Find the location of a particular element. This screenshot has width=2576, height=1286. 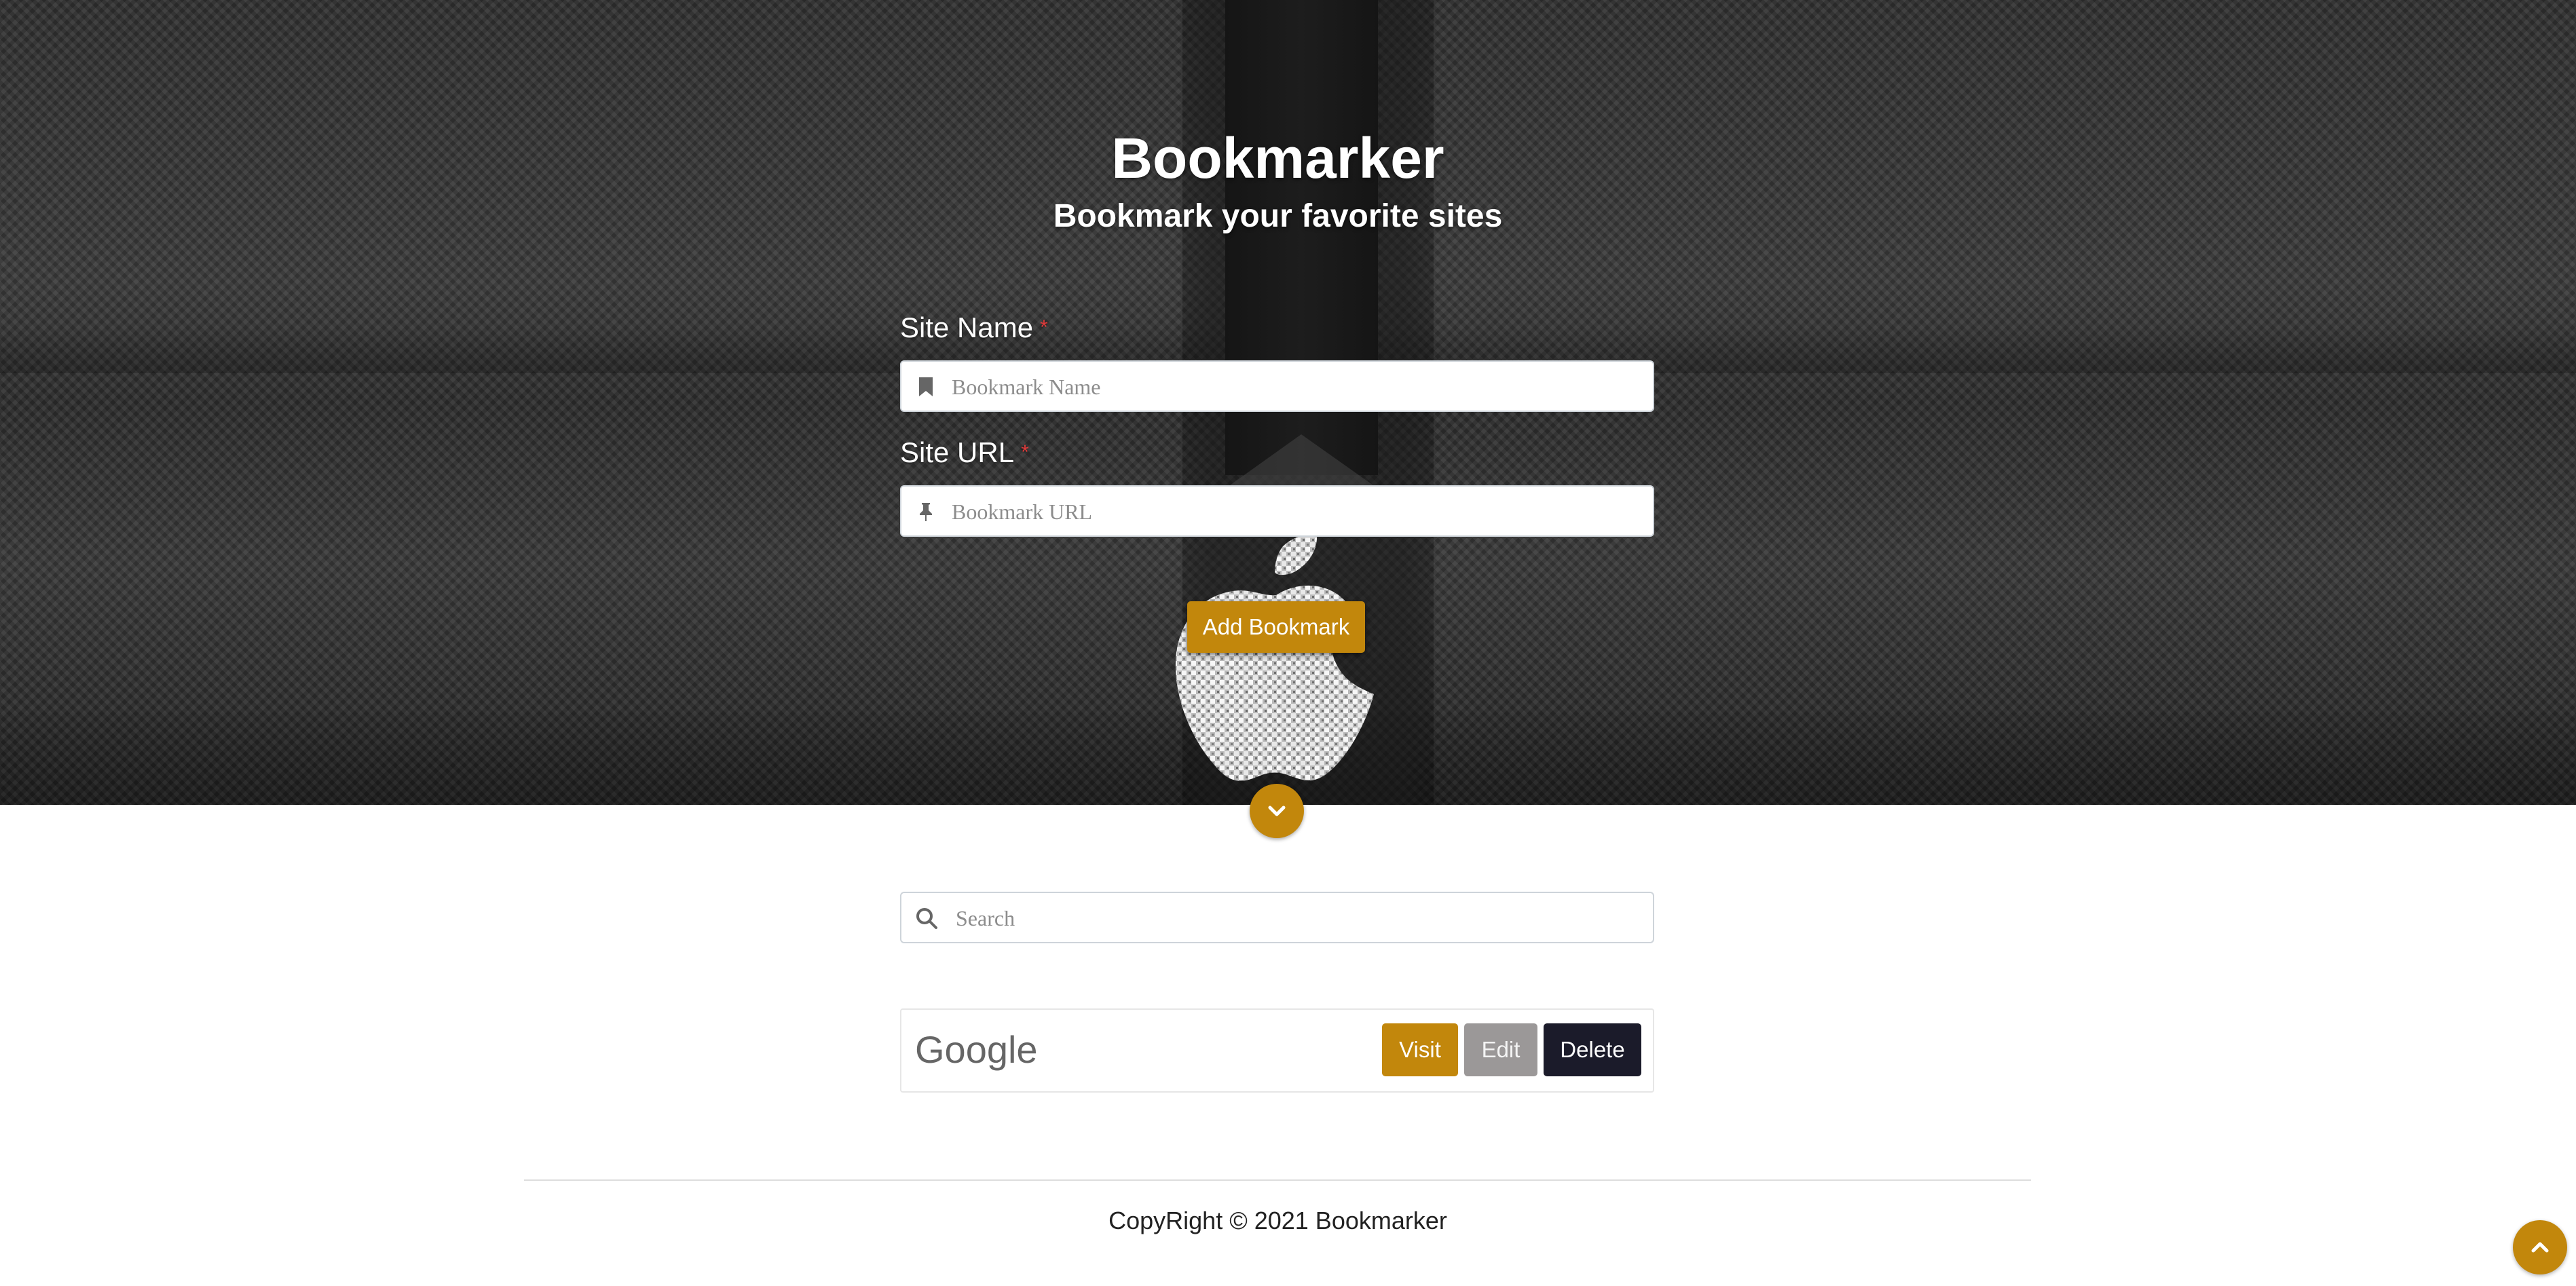

search-icon is located at coordinates (927, 918).